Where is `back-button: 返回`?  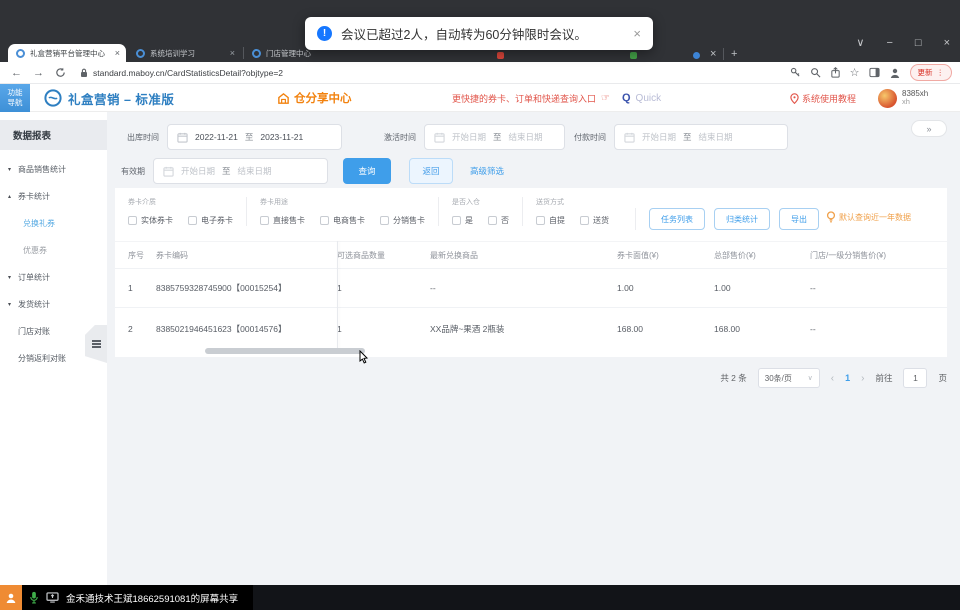 back-button: 返回 is located at coordinates (431, 171).